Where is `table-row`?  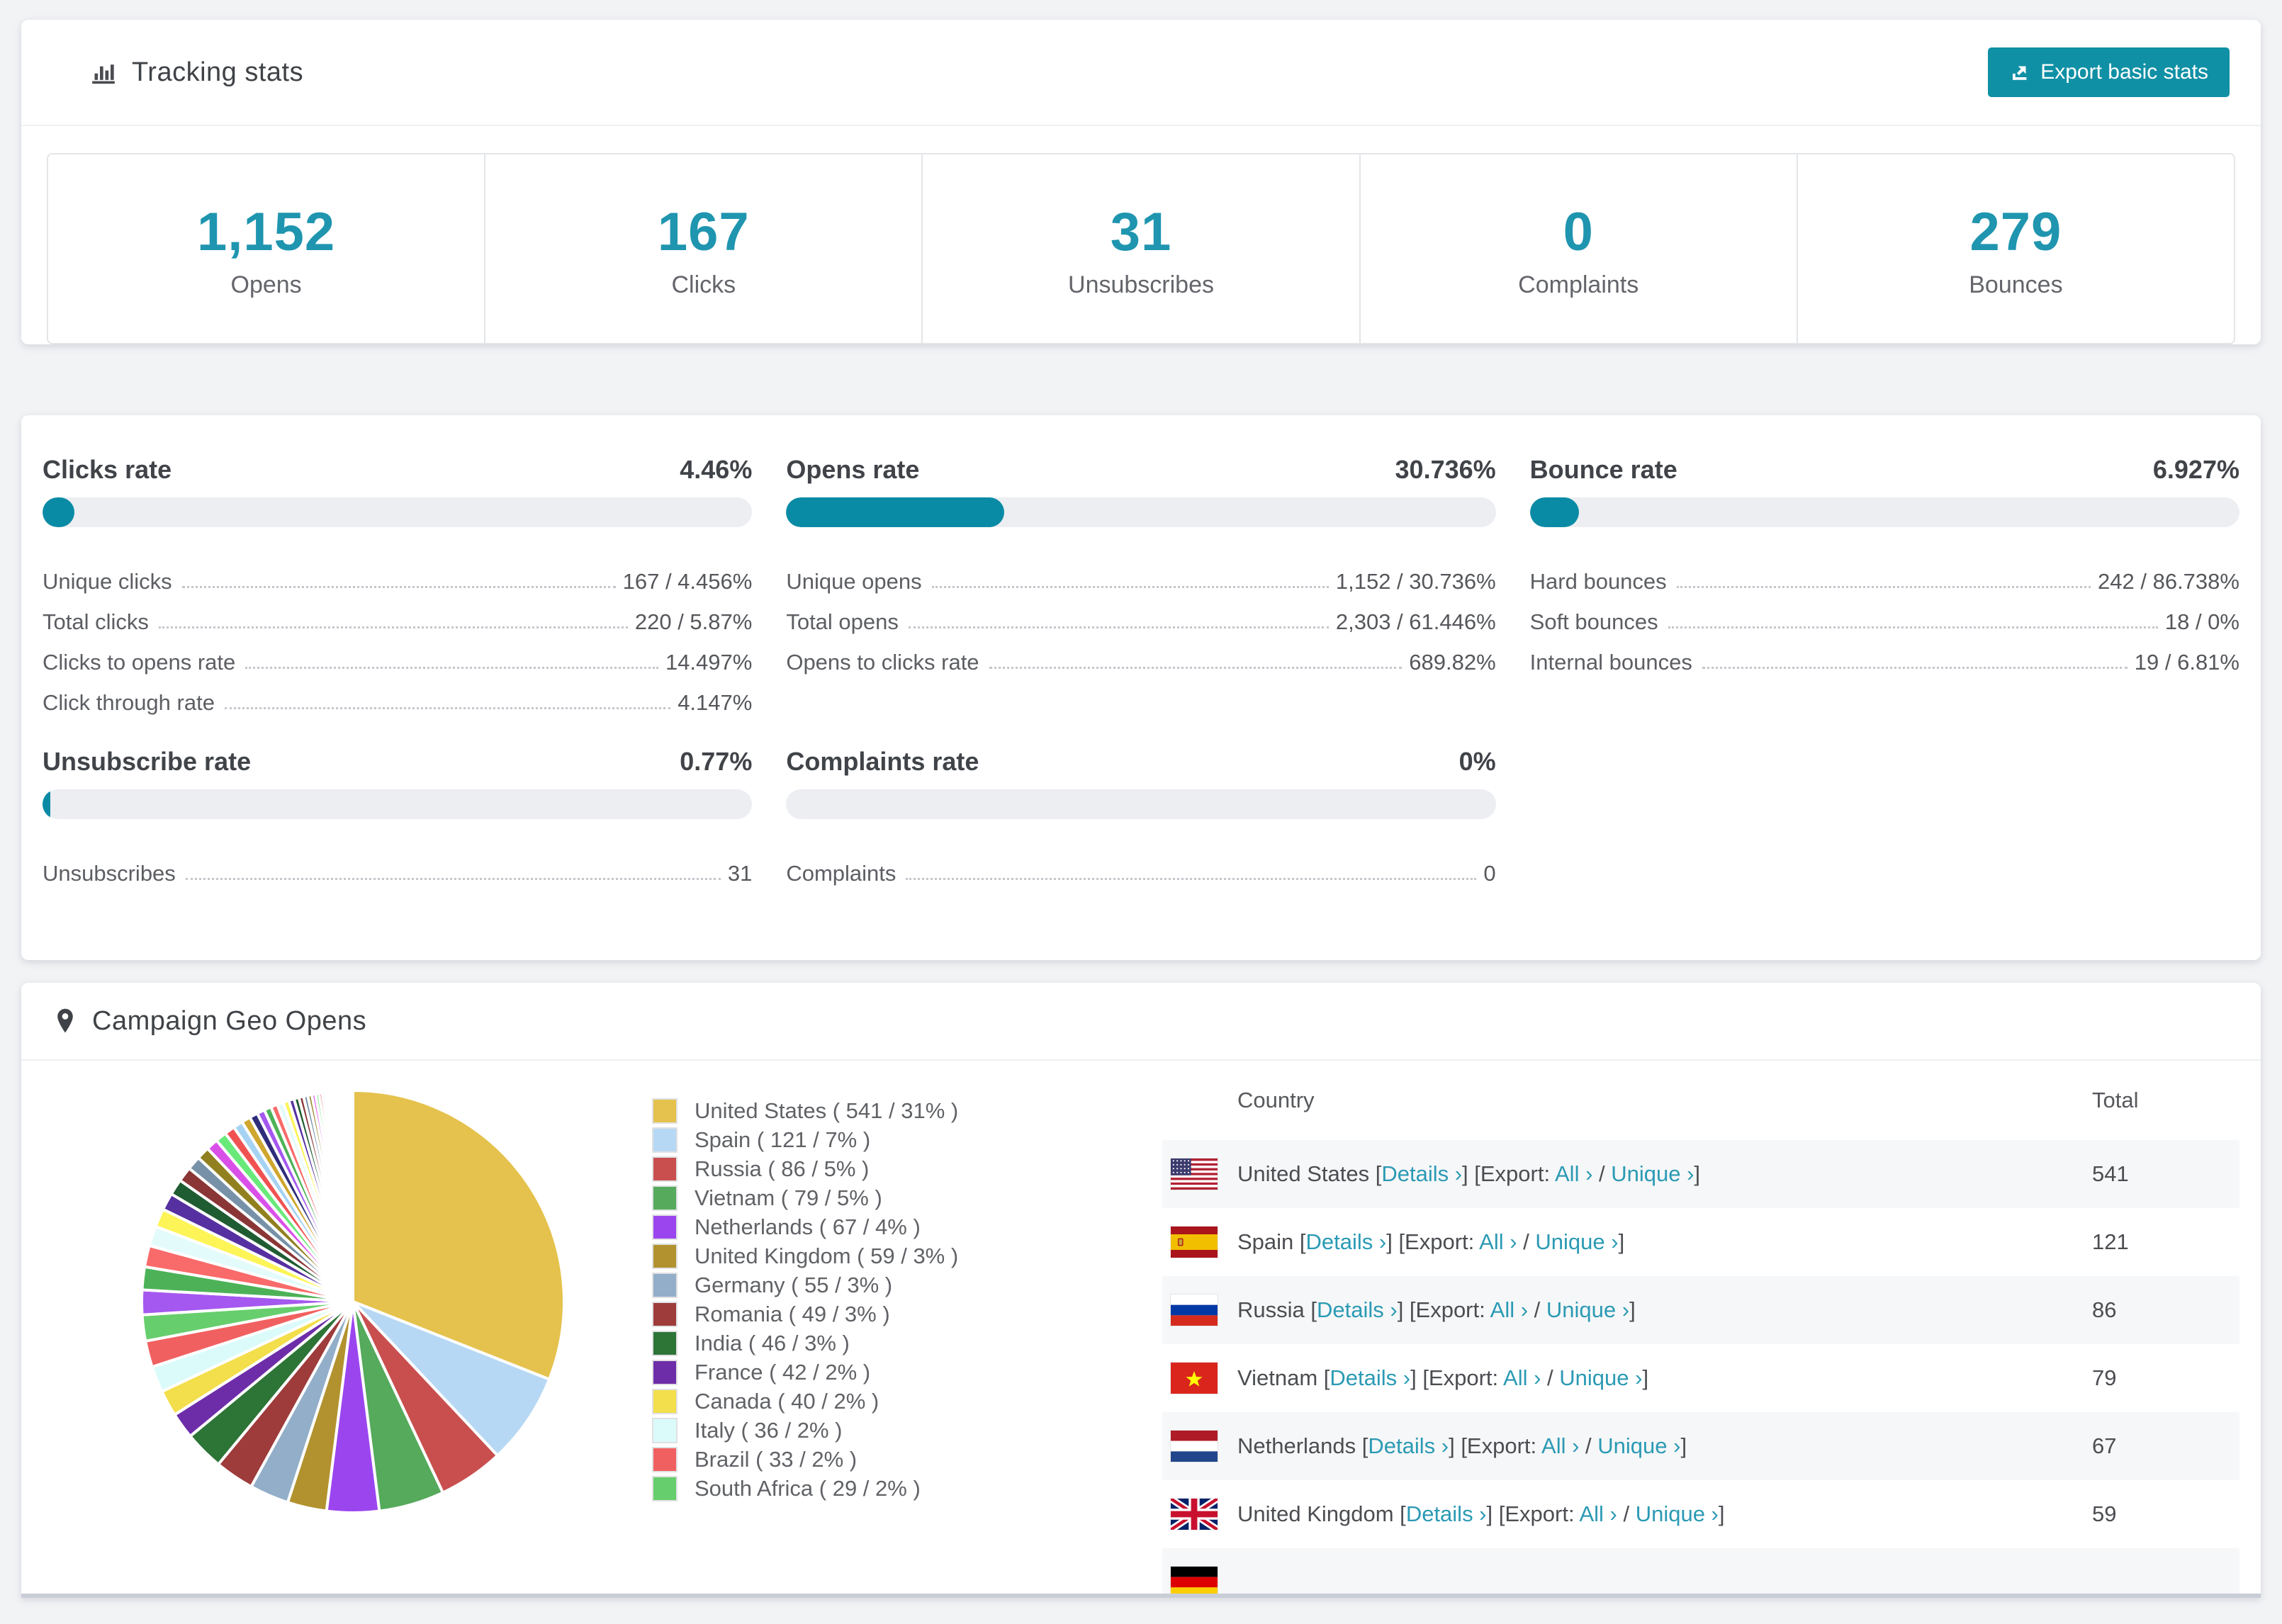
table-row is located at coordinates (1701, 1571).